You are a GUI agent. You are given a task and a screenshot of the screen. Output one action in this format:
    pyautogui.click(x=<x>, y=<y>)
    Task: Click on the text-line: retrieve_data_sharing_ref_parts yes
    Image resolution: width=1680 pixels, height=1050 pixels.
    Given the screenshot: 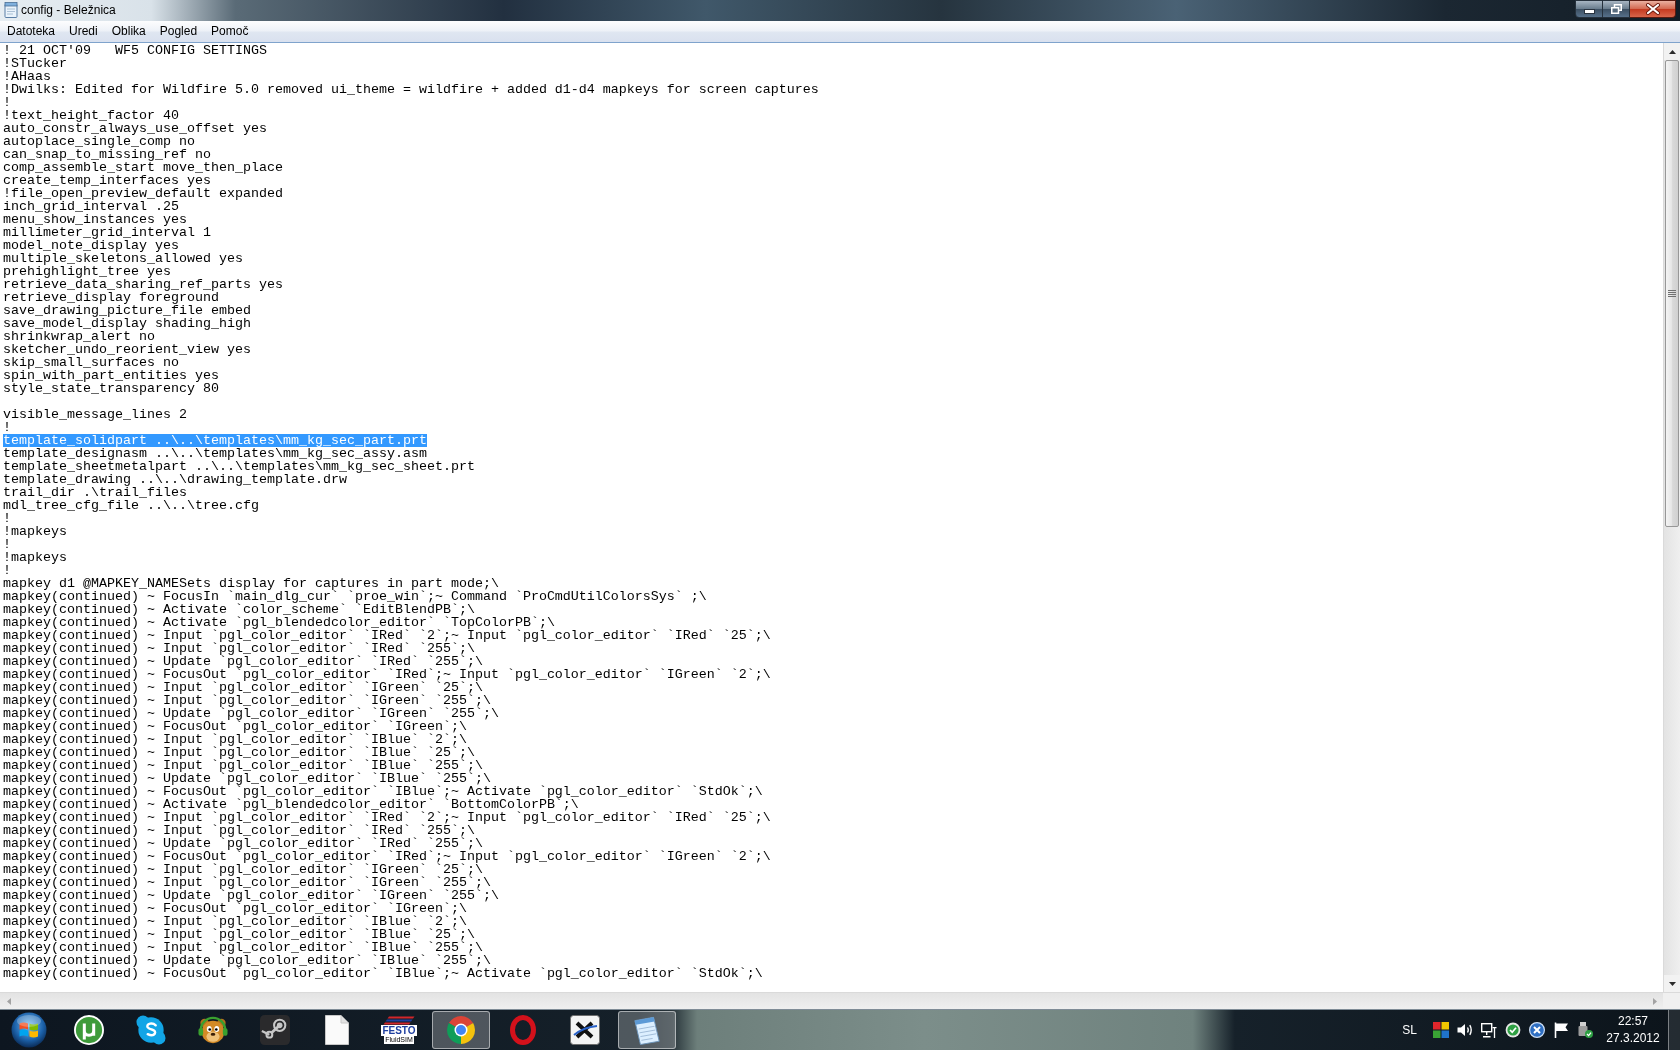 What is the action you would take?
    pyautogui.click(x=143, y=284)
    